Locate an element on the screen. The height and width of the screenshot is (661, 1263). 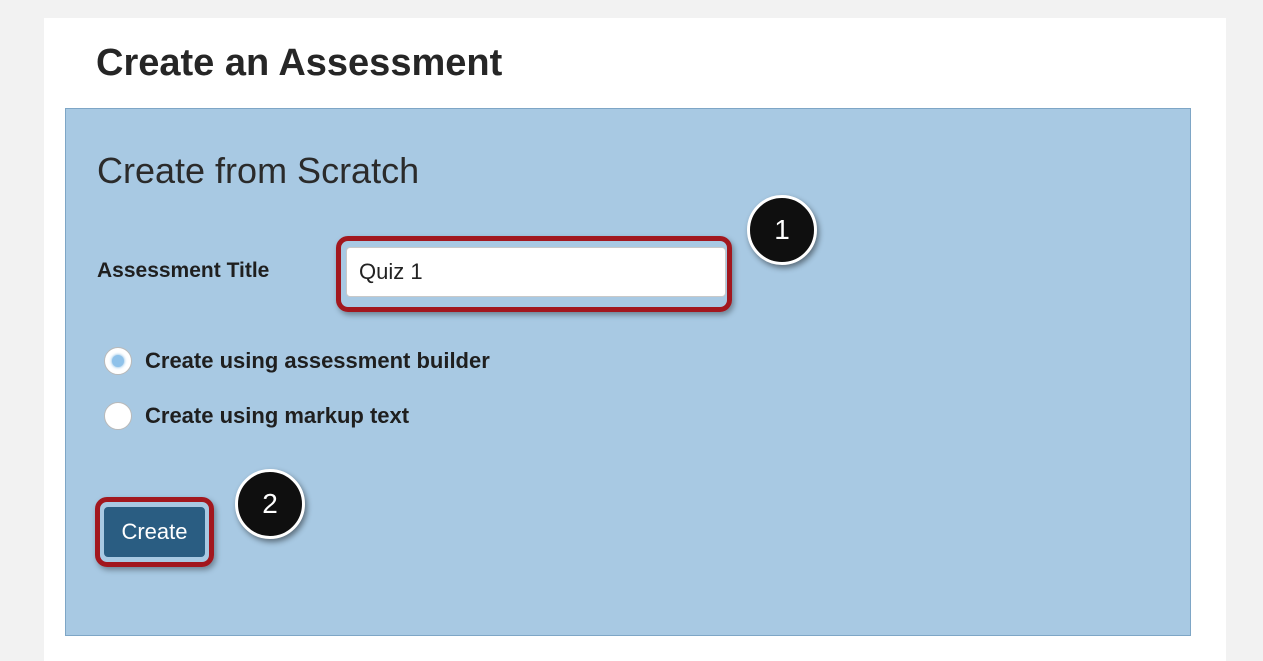
step-1-callout: 1 is located at coordinates (782, 230).